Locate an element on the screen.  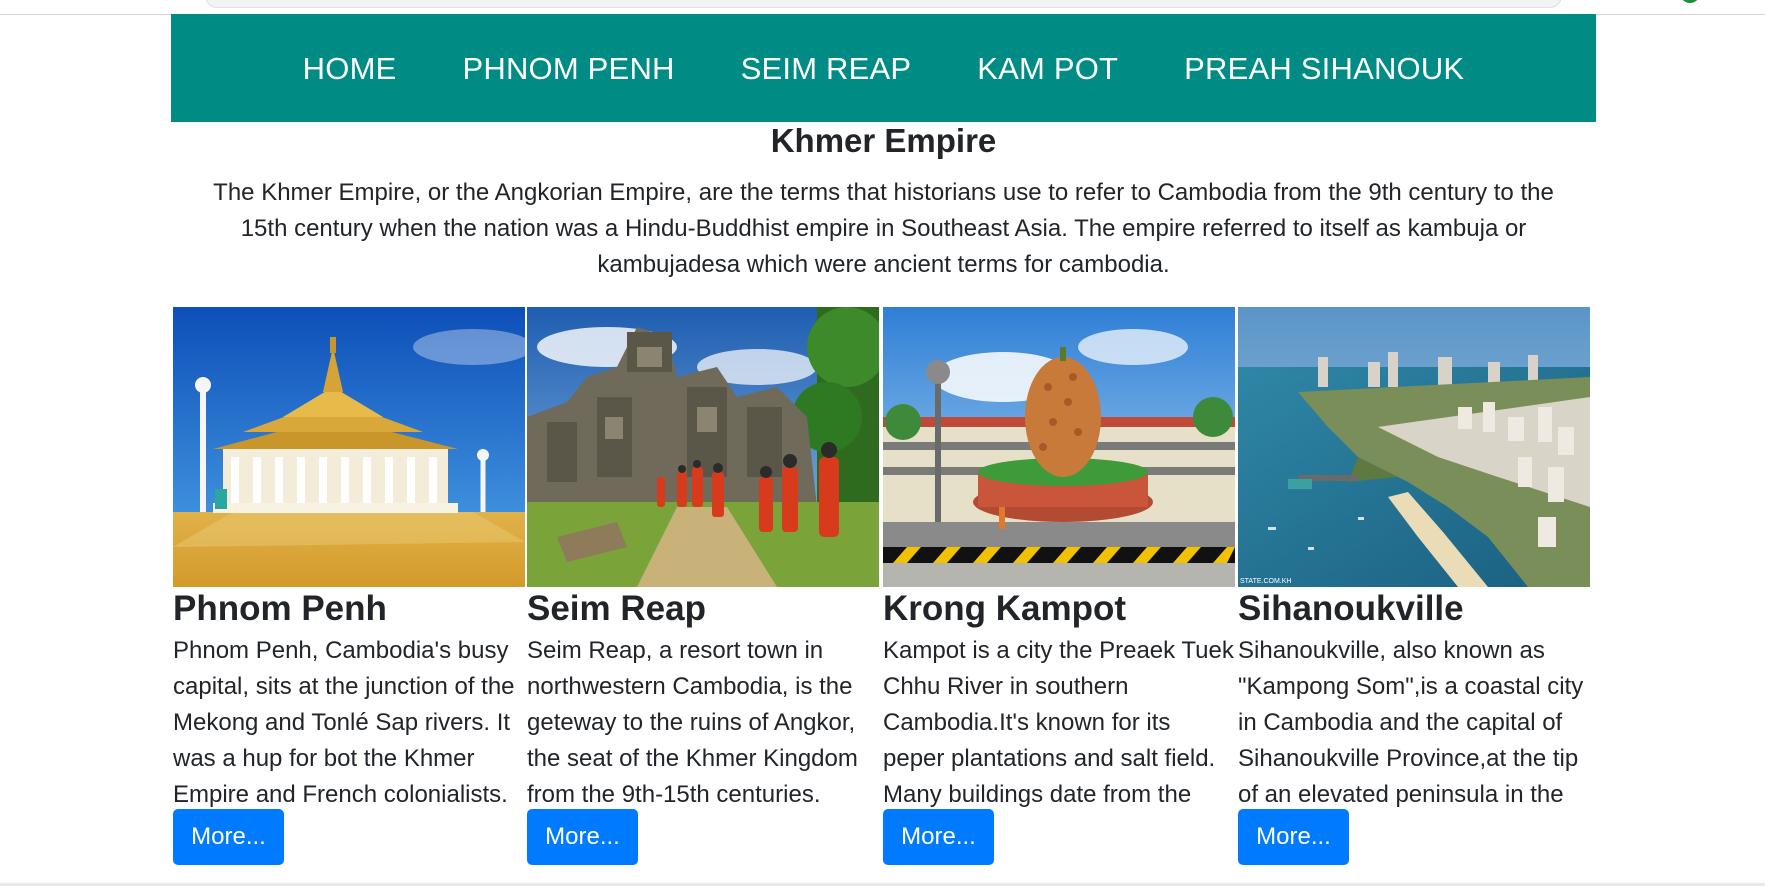
browser-top-bar is located at coordinates (882, 7).